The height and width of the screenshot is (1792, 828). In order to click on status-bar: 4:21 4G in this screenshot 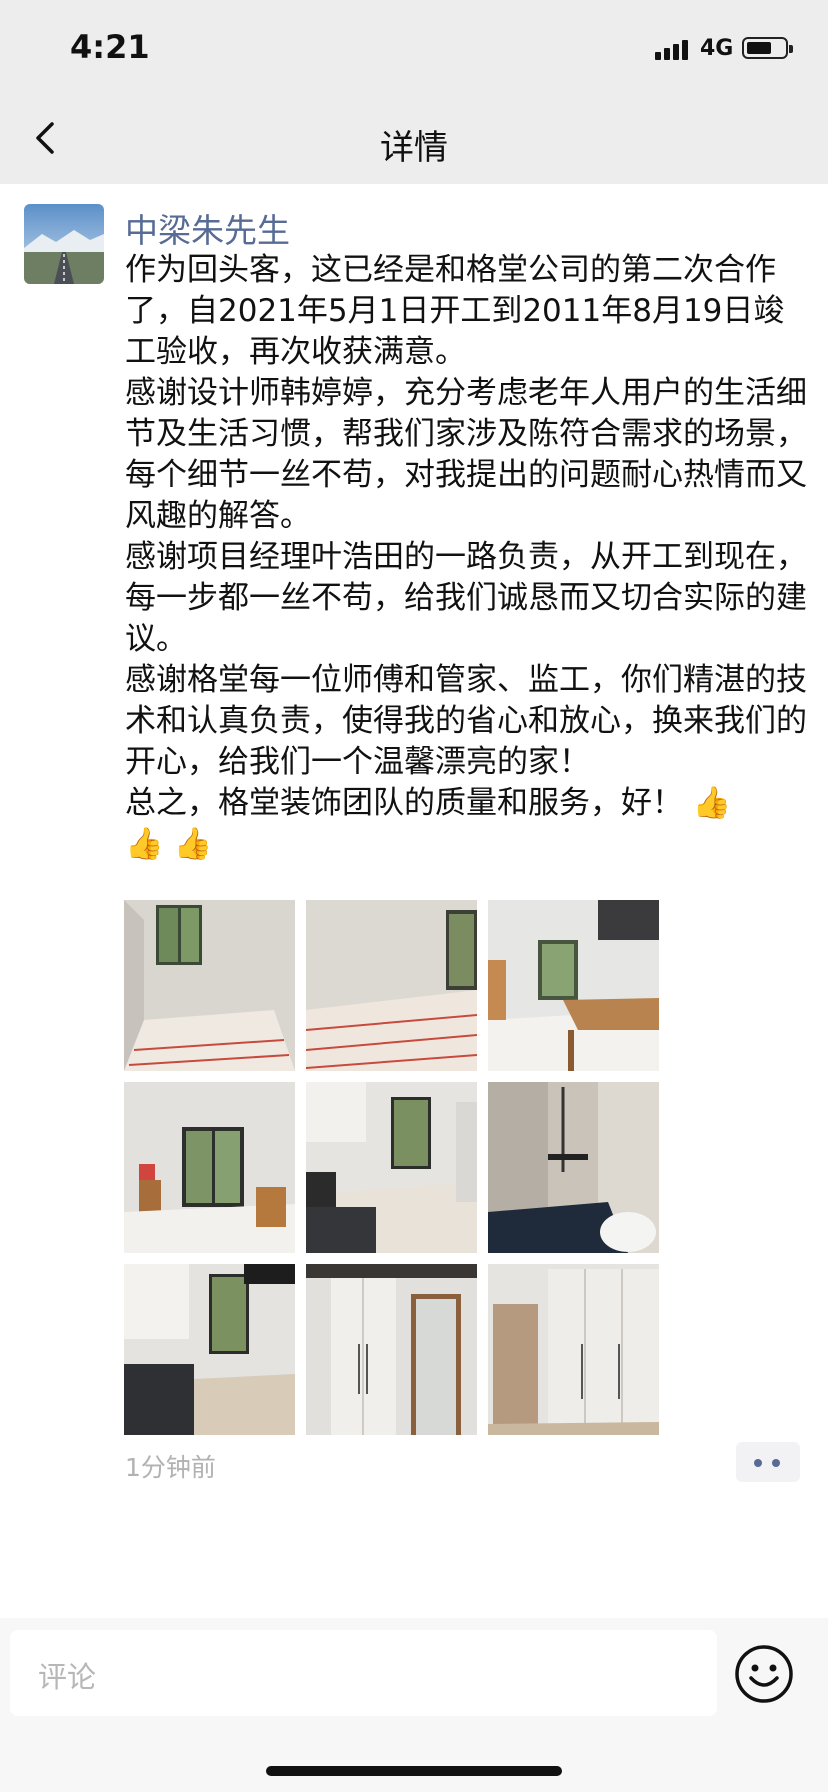, I will do `click(414, 46)`.